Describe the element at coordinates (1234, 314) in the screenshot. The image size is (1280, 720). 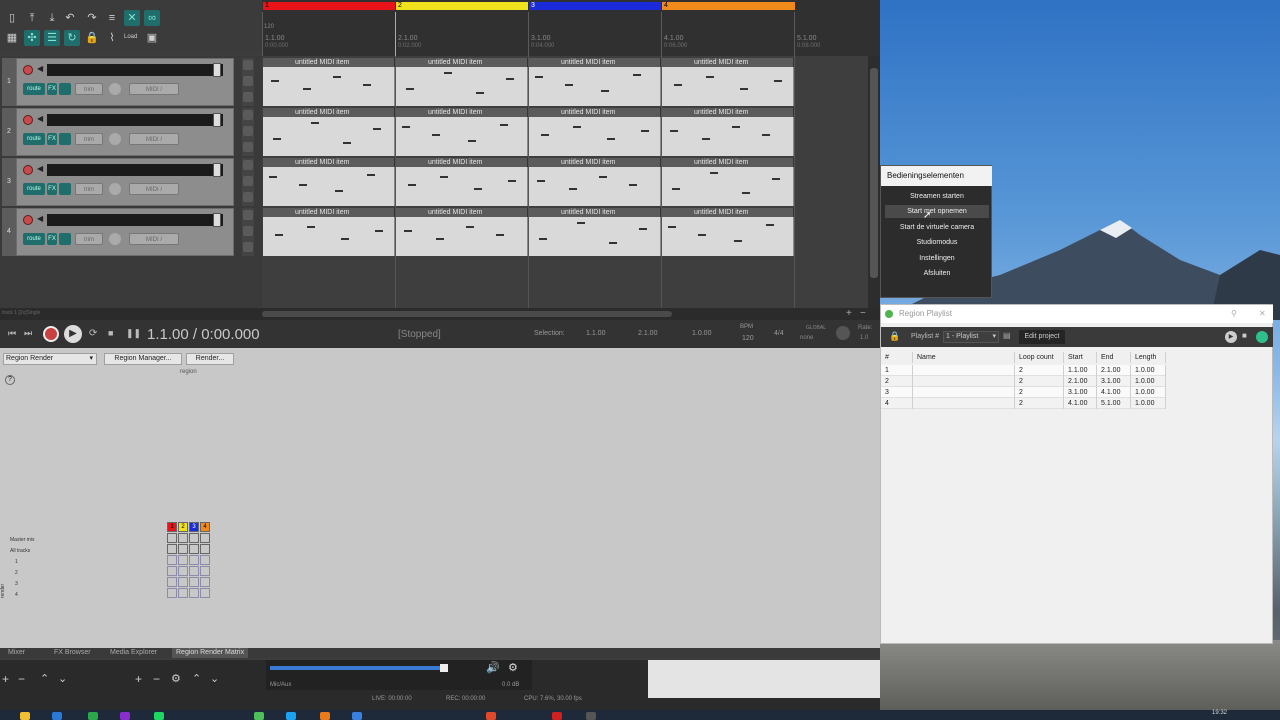
I see `pin-icon: ⚲` at that location.